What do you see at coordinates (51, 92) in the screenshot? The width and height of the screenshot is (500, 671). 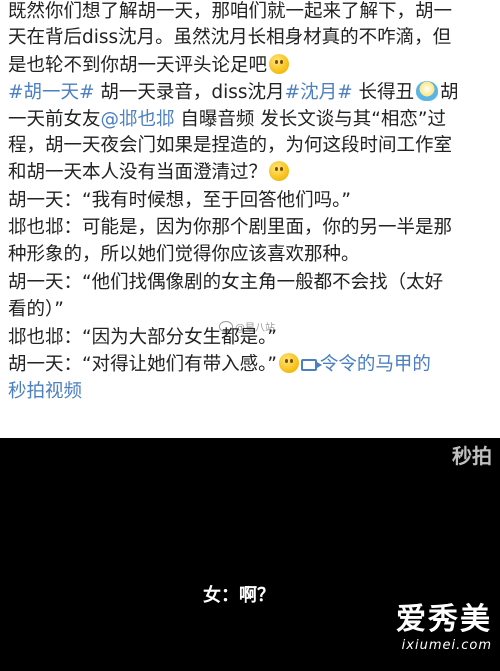 I see `hashtag-hu-yi-tian: #胡一天#` at bounding box center [51, 92].